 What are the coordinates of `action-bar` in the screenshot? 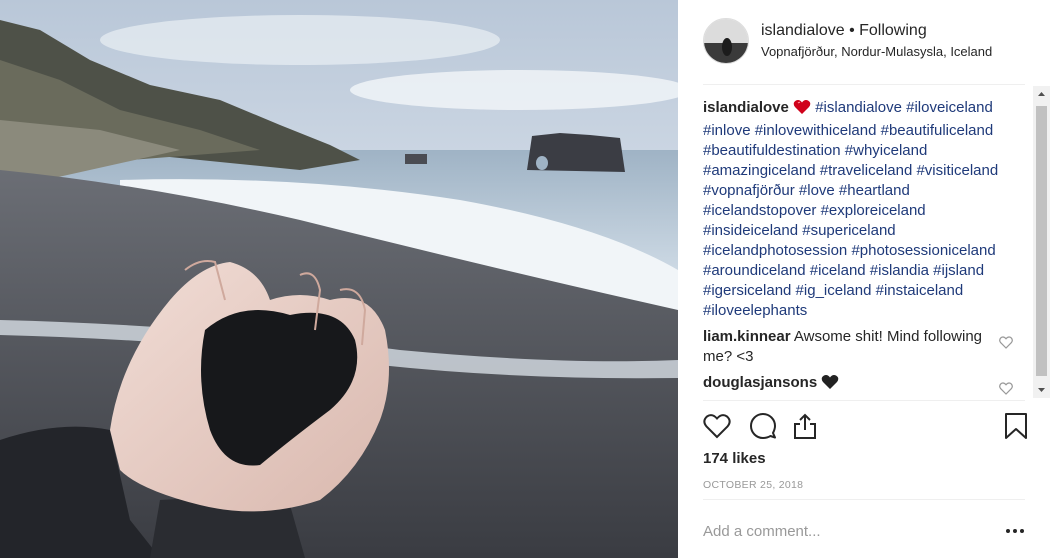 It's located at (868, 426).